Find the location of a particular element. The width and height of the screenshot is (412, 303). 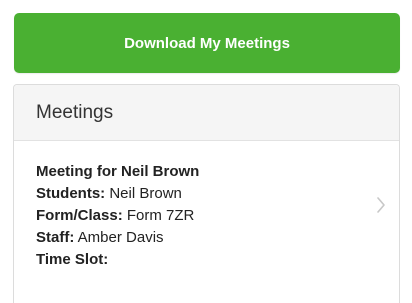

meeting-title: Meeting for Neil Brown is located at coordinates (118, 171).